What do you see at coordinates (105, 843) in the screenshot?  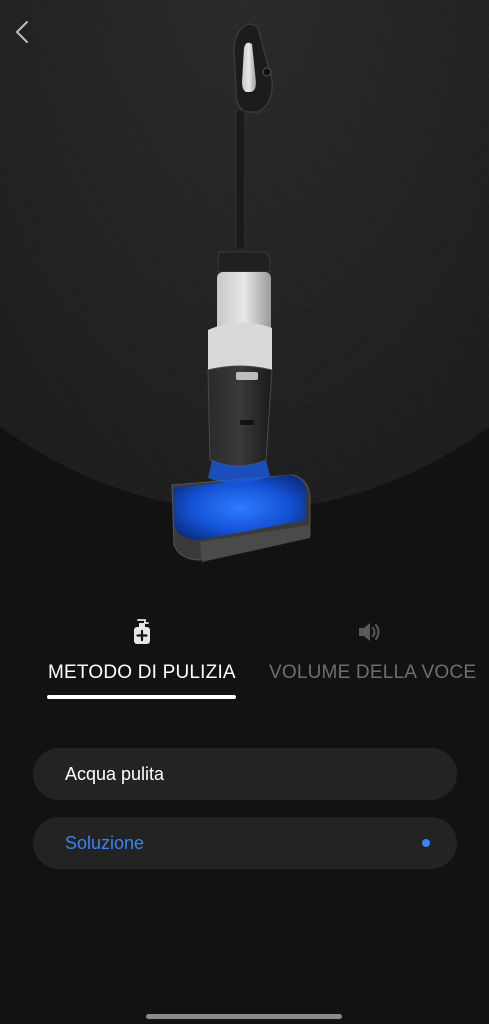 I see `option-solution-label: Soluzione` at bounding box center [105, 843].